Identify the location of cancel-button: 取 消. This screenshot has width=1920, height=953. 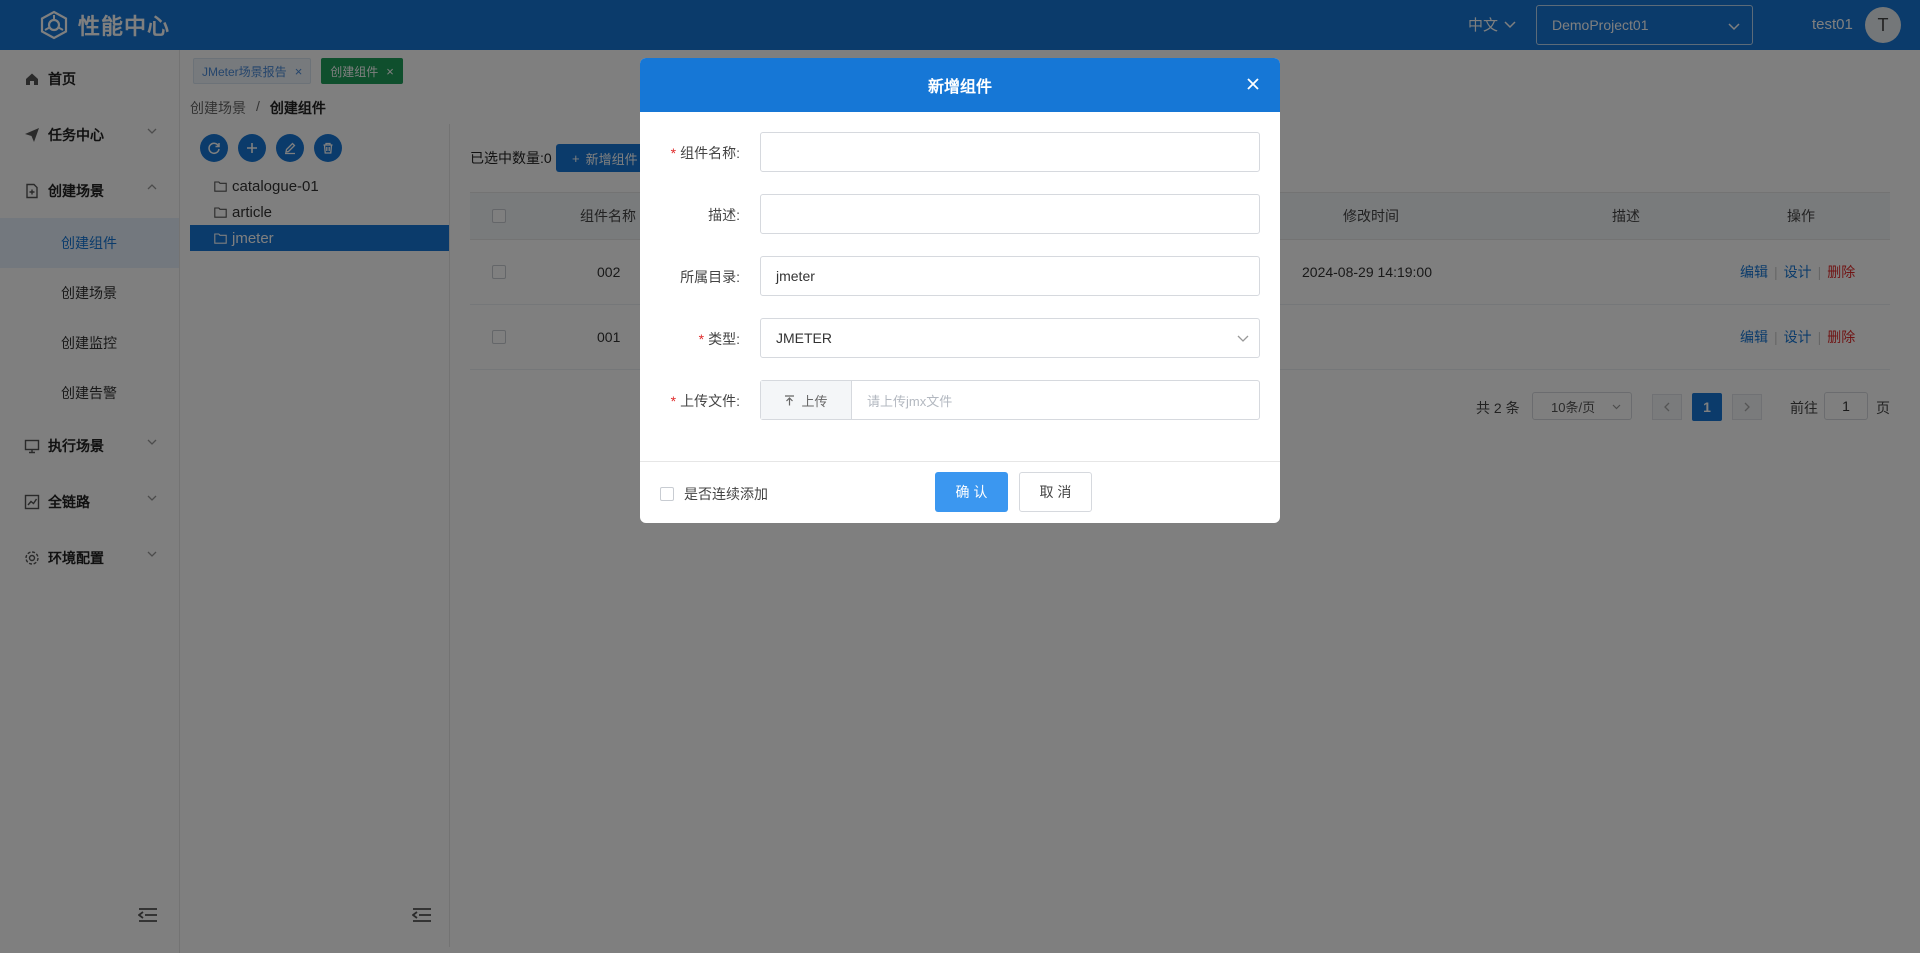
(1055, 492).